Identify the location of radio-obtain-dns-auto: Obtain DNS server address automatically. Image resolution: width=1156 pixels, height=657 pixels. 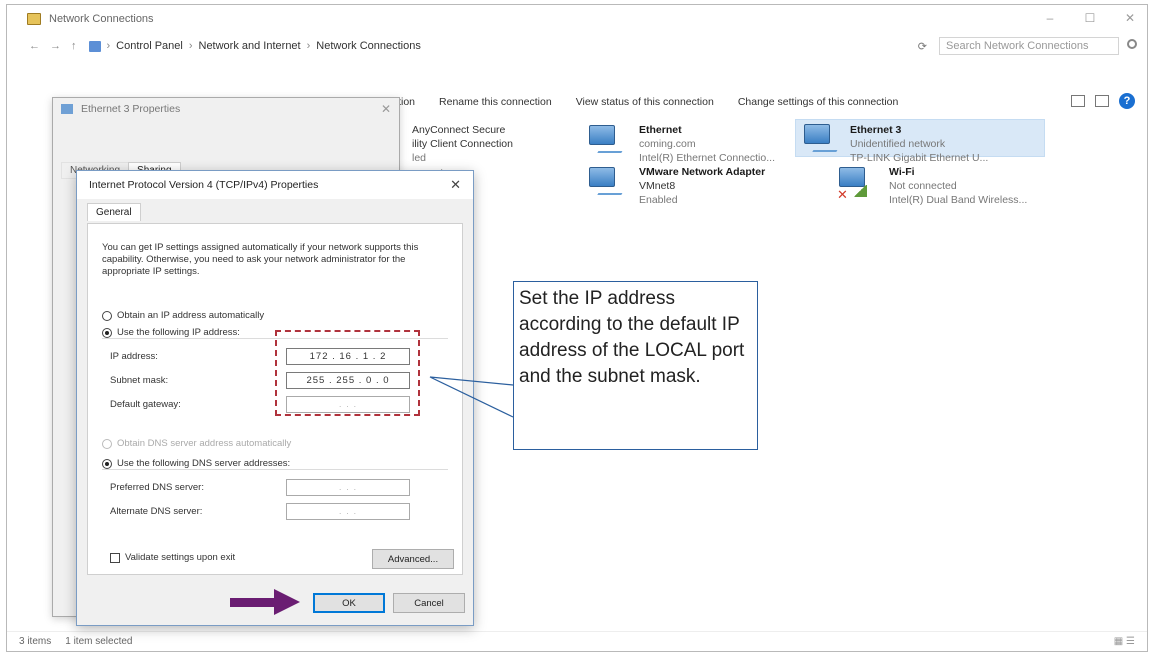
(196, 443).